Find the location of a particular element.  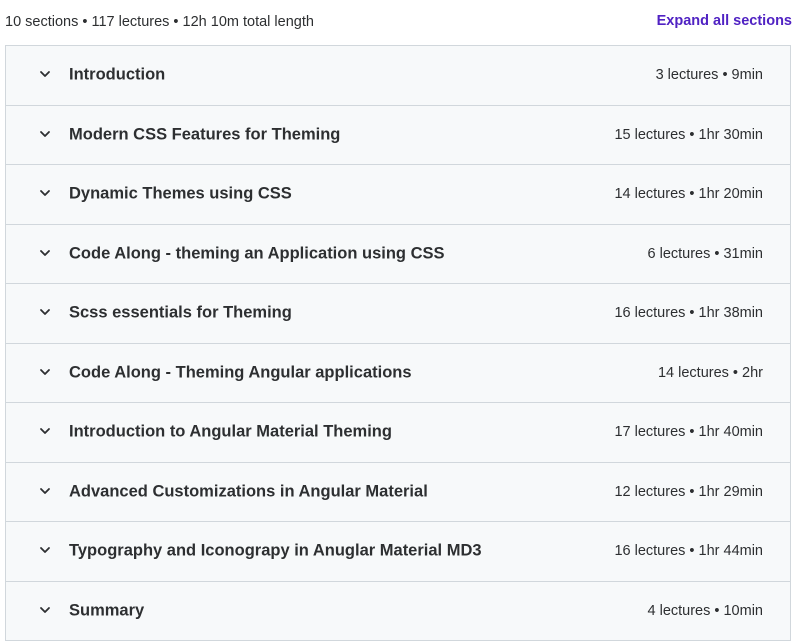

section-title: Dynamic Themes using CSS is located at coordinates (180, 193).